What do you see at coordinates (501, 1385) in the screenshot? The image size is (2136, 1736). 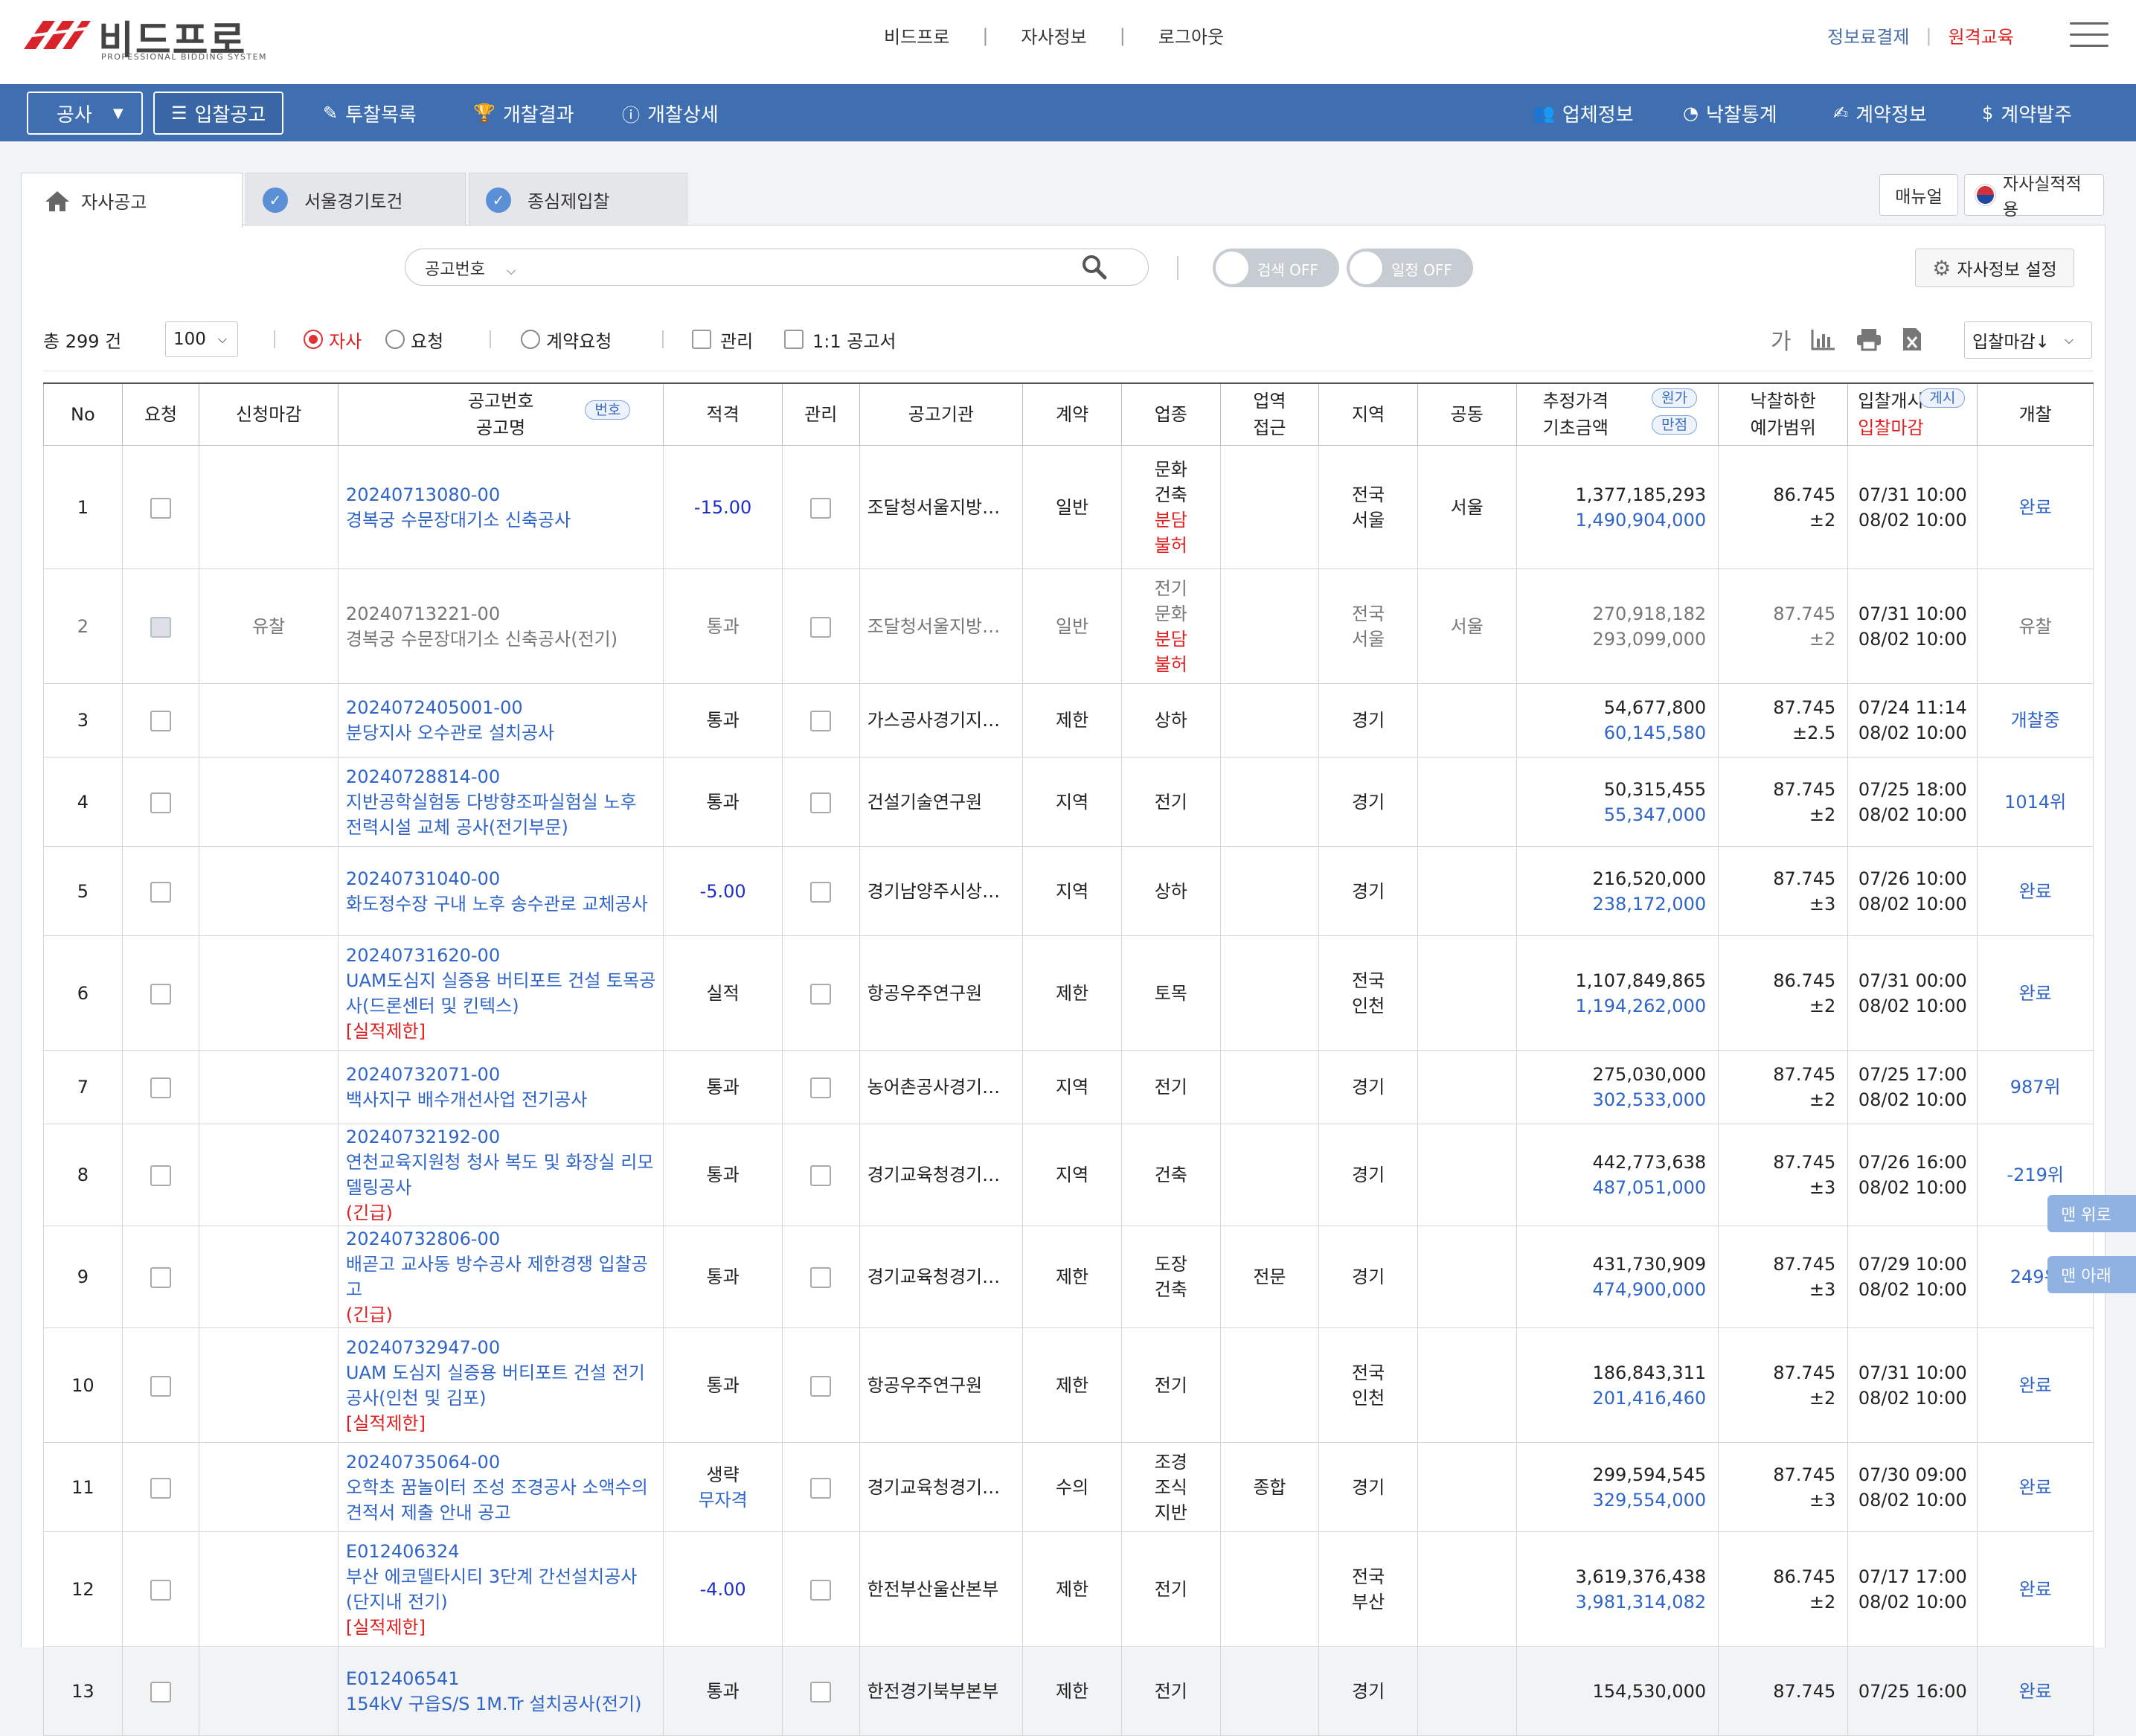 I see `notice-title: UAM 도심지 실증용 버티포트 건설 전기공사(인천 및 김포)` at bounding box center [501, 1385].